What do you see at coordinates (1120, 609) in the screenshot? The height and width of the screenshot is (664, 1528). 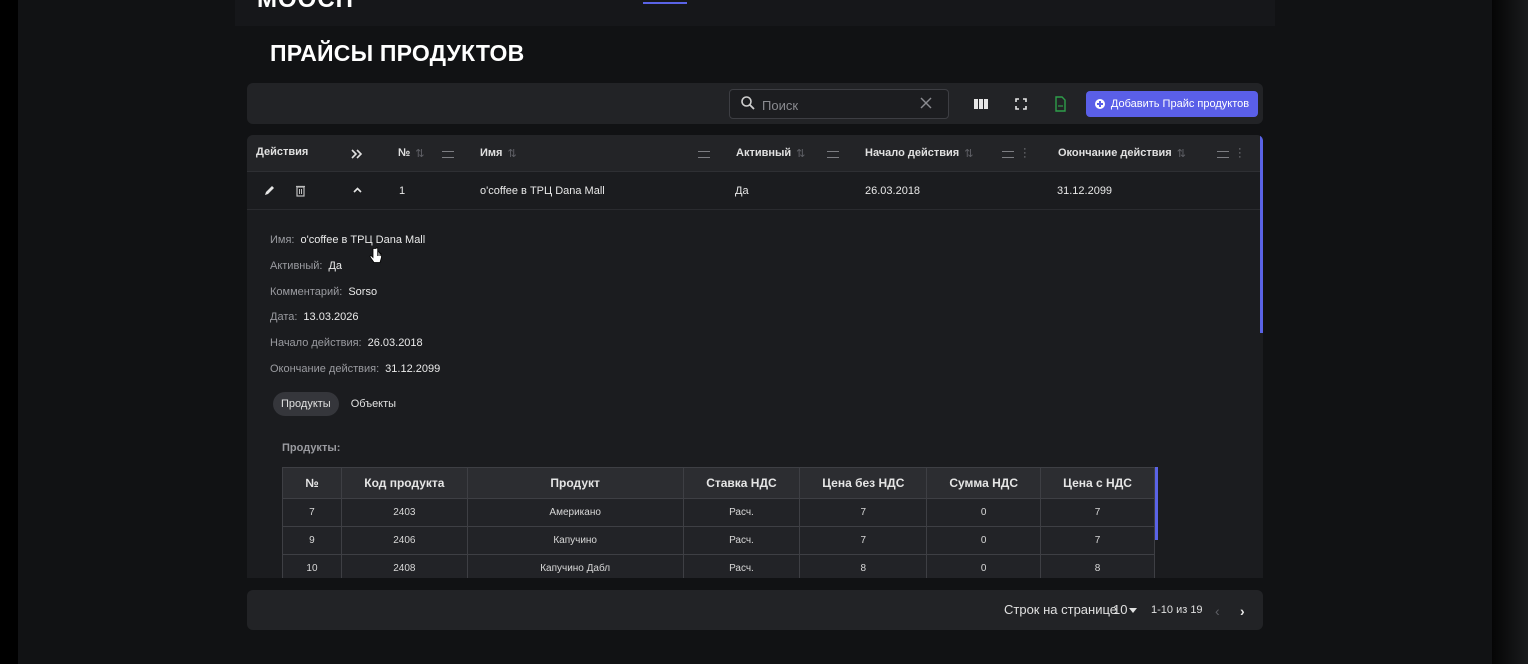 I see `rows-per-page-select: 10` at bounding box center [1120, 609].